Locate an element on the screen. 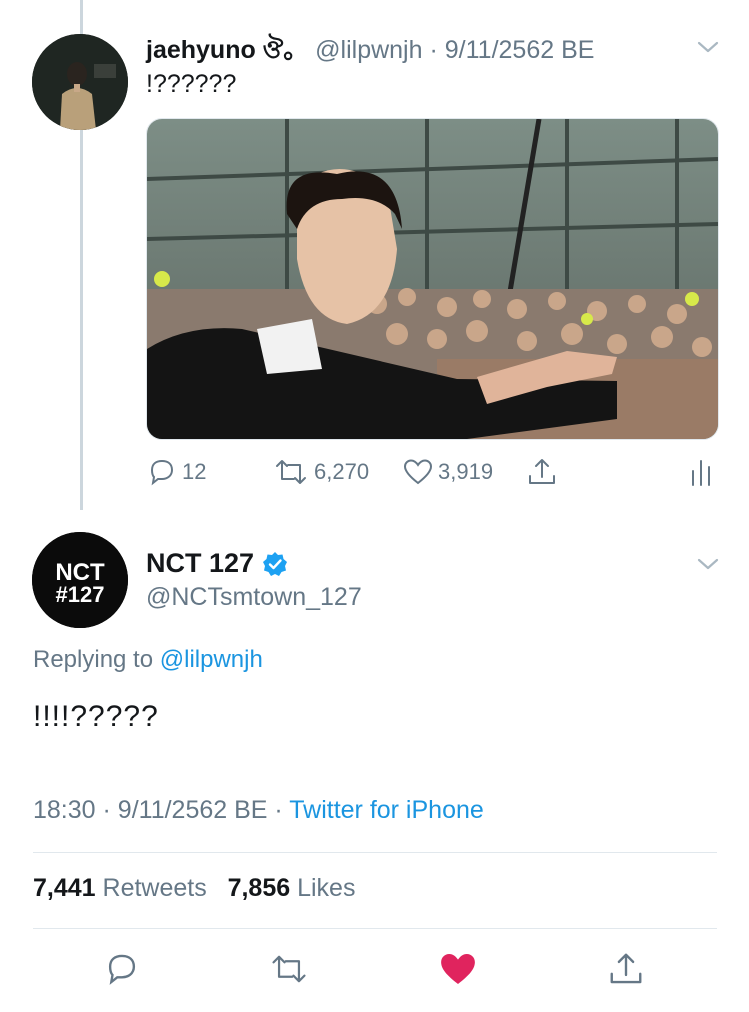 This screenshot has height=1012, width=749. analytics-icon is located at coordinates (701, 473).